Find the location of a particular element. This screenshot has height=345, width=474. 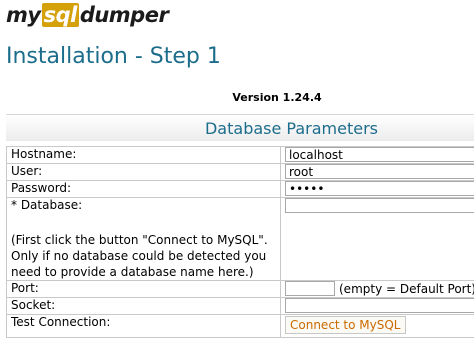

hostname-input is located at coordinates (379, 154).